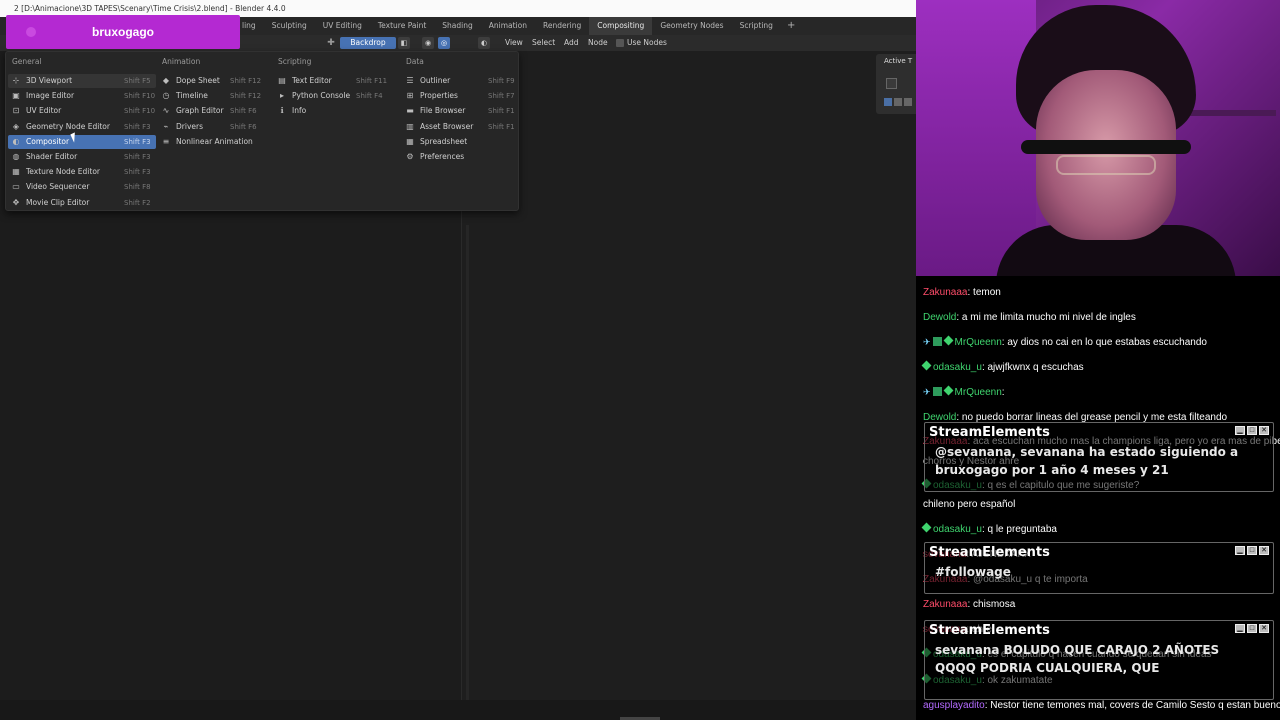 The width and height of the screenshot is (1280, 720). Describe the element at coordinates (282, 80) in the screenshot. I see `text-editor-icon: ▤` at that location.